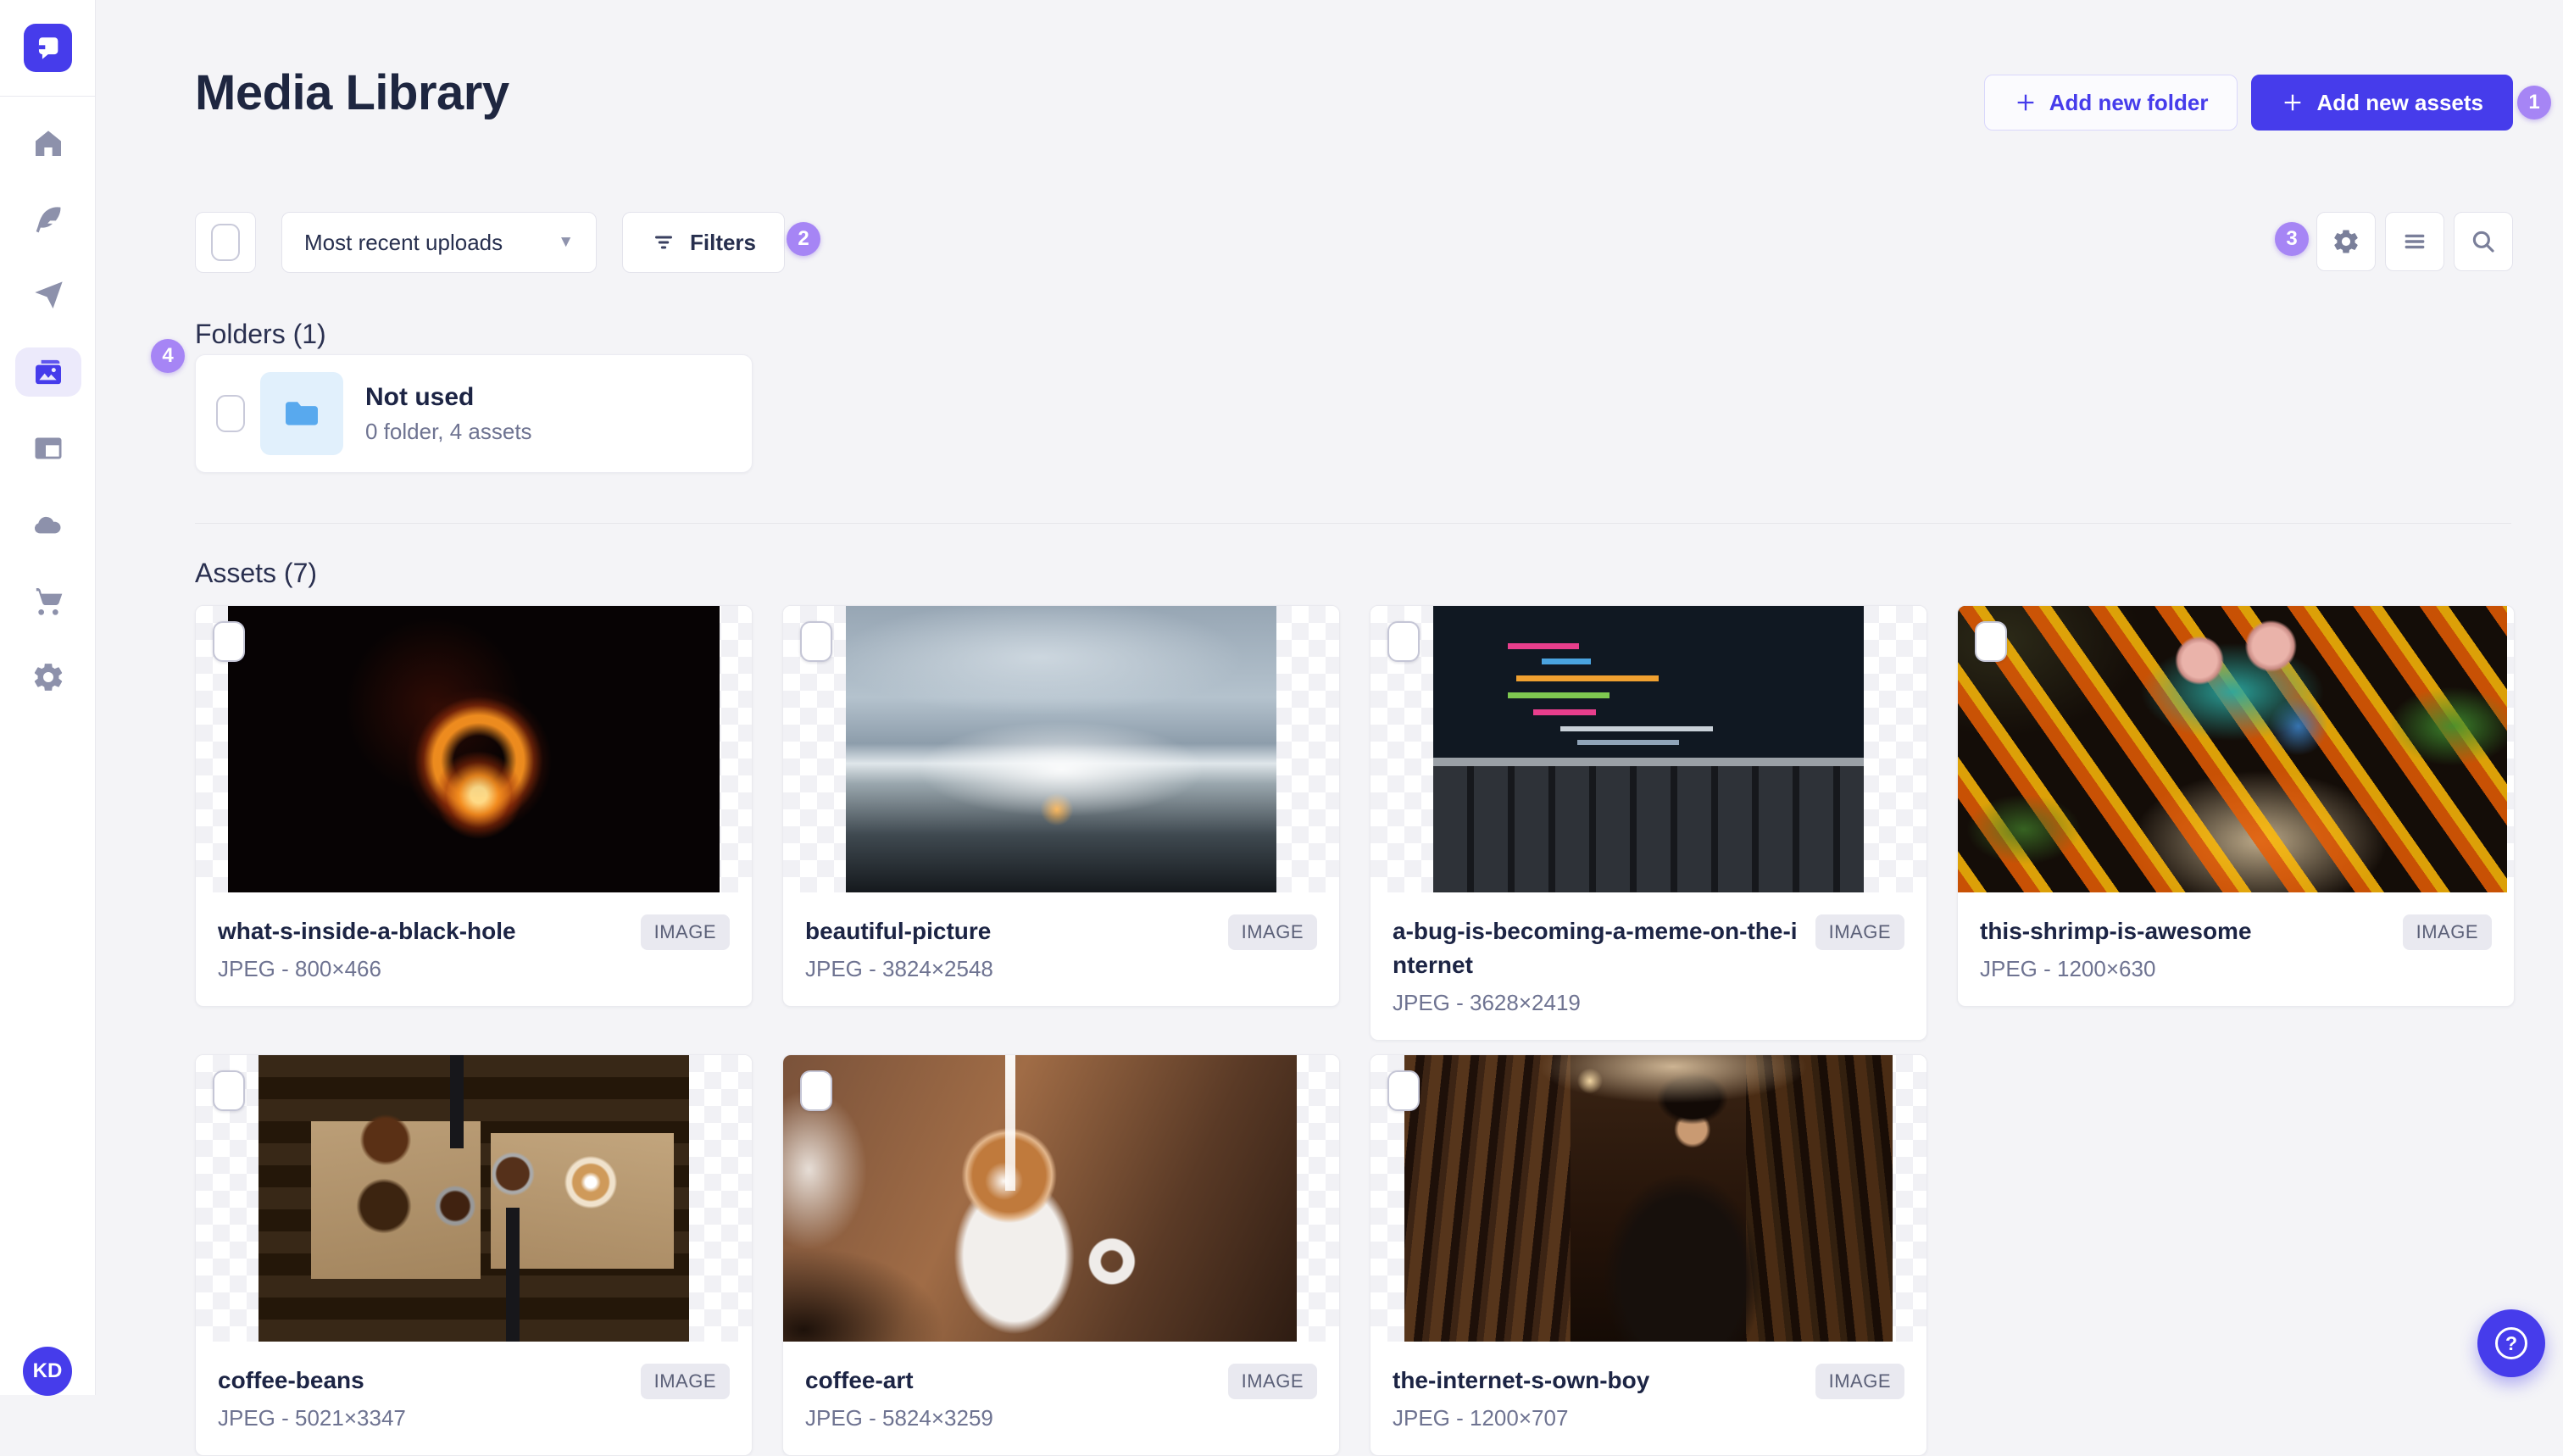 This screenshot has width=2563, height=1456. I want to click on asset-card-coffee-beans: coffee-beans JPEG - 5021×3347 IMAGE, so click(474, 1255).